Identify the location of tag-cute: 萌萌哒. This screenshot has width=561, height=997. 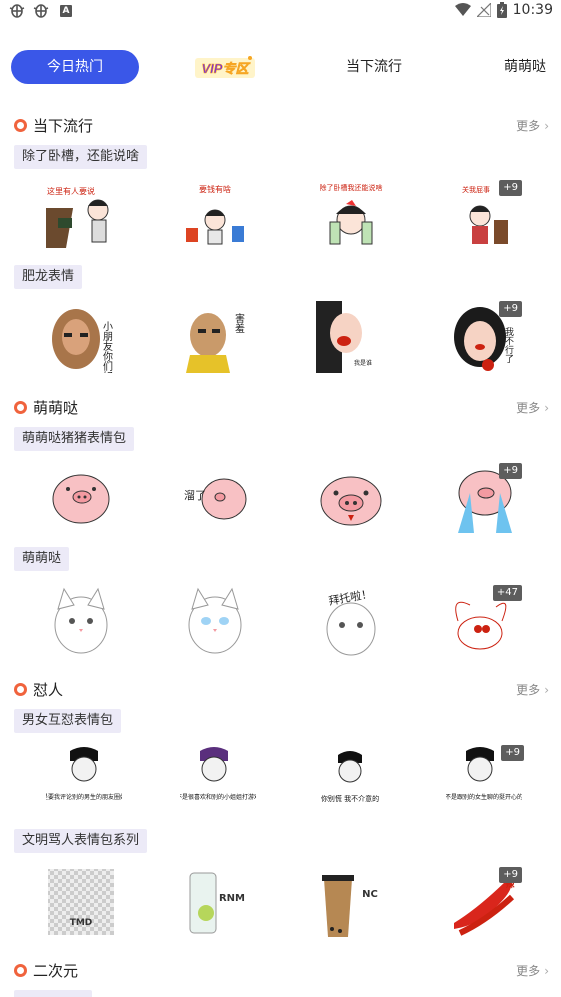
(42, 559).